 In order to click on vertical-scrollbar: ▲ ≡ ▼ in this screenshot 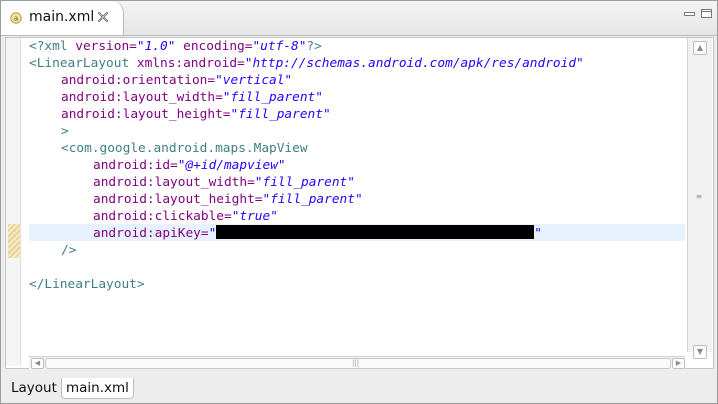, I will do `click(699, 198)`.